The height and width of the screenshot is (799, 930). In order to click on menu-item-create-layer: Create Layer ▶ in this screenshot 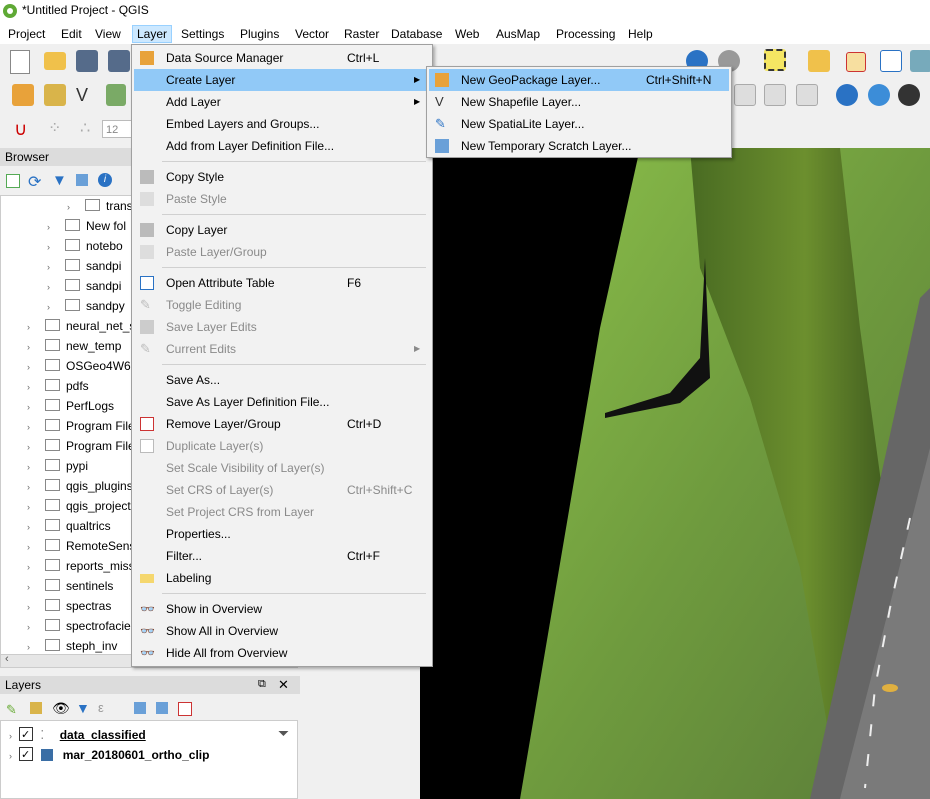, I will do `click(282, 80)`.